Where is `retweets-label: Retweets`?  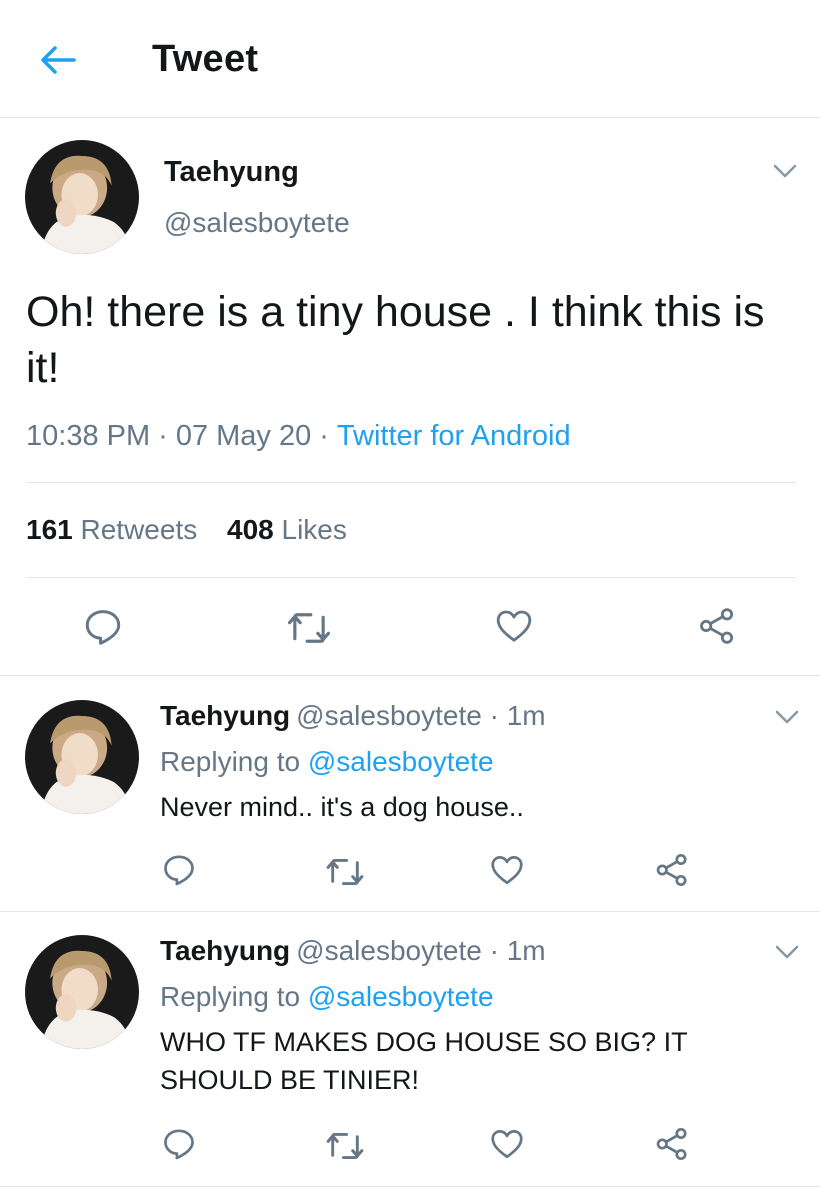 retweets-label: Retweets is located at coordinates (139, 529).